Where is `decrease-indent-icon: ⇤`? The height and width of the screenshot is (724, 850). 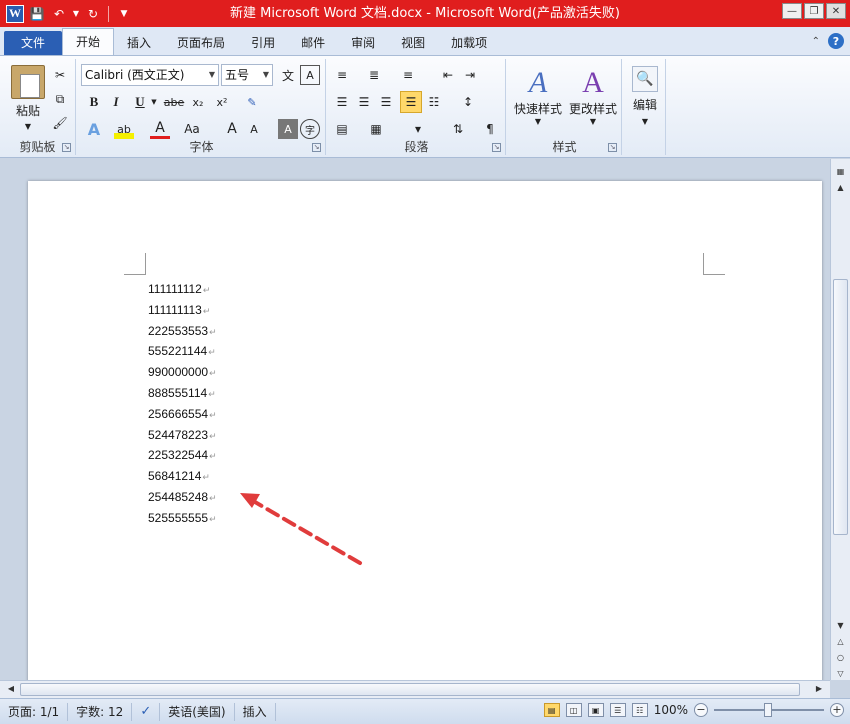
decrease-indent-icon: ⇤ is located at coordinates (448, 75).